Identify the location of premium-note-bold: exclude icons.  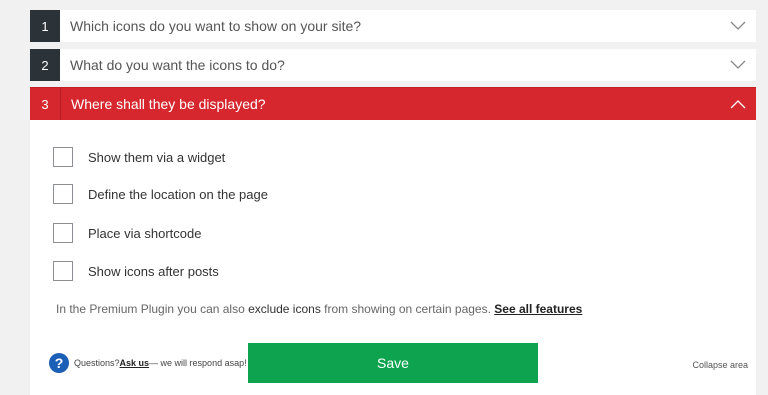
(284, 309).